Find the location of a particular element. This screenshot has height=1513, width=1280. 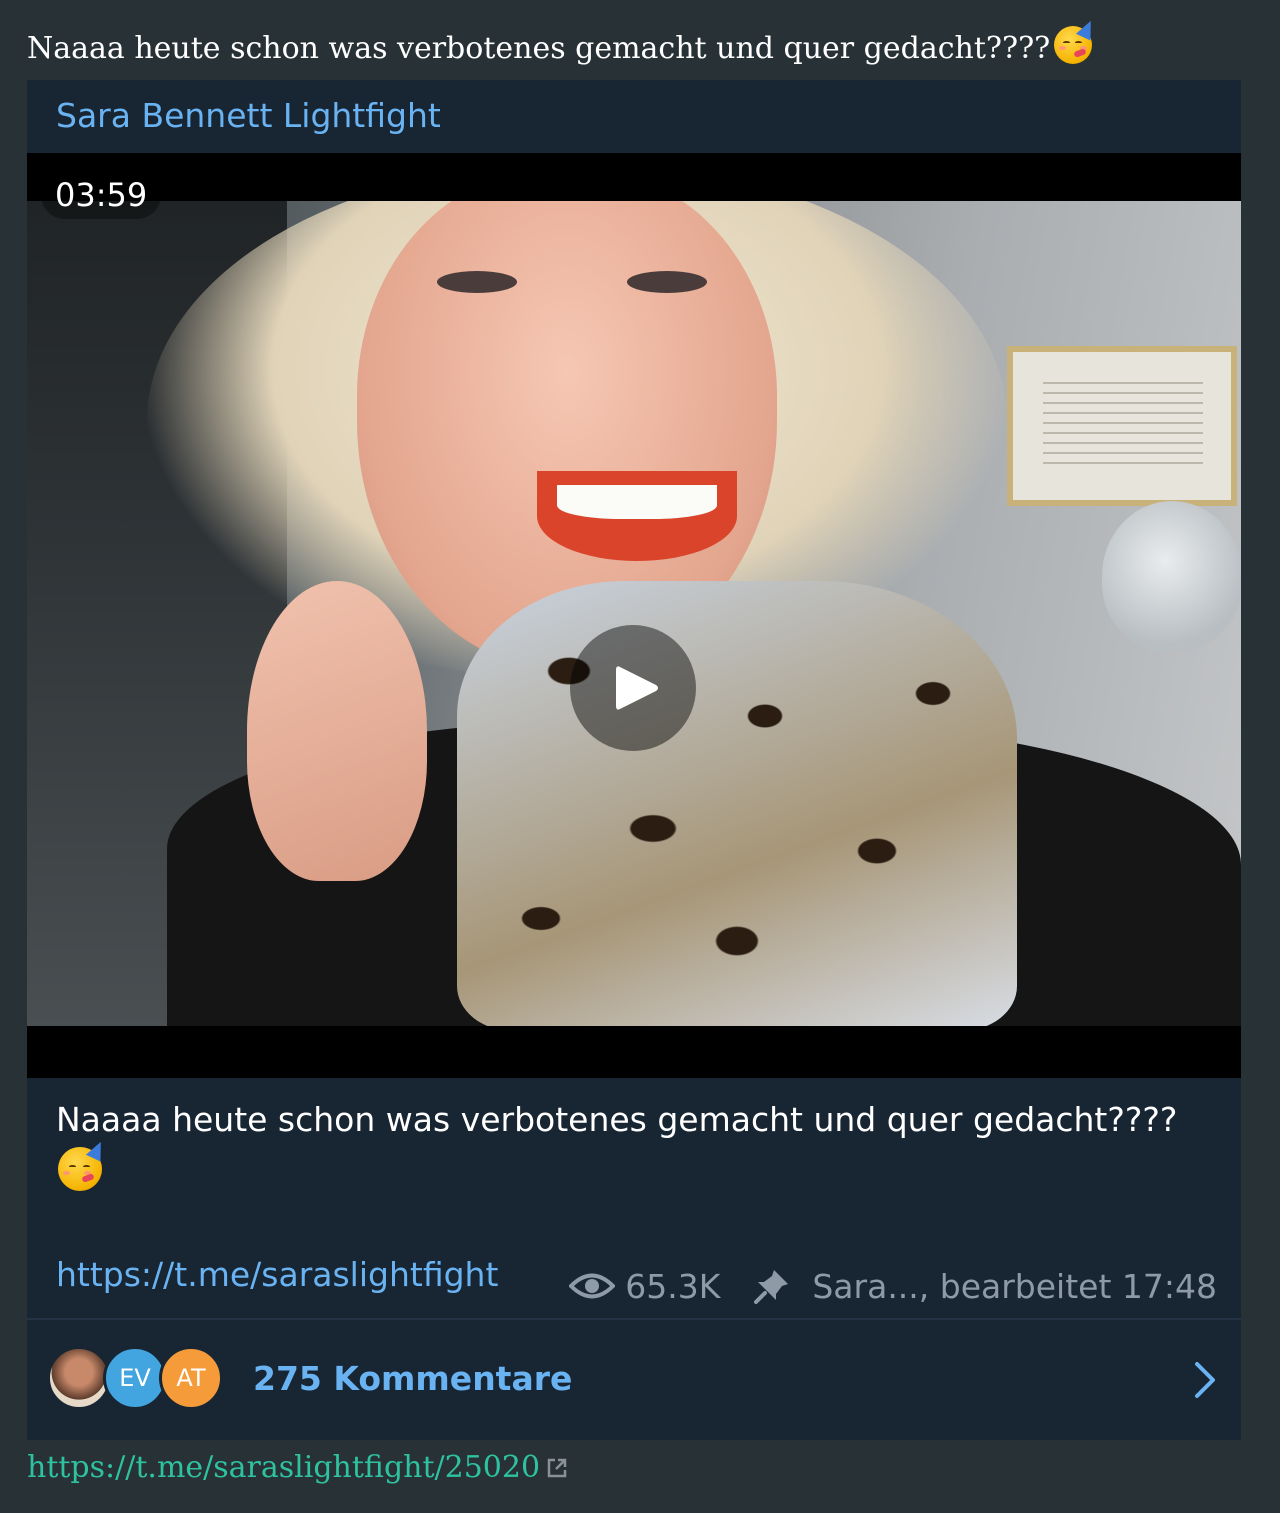

author-edited: Sara..., bearbeitet 17:48 is located at coordinates (1014, 1286).